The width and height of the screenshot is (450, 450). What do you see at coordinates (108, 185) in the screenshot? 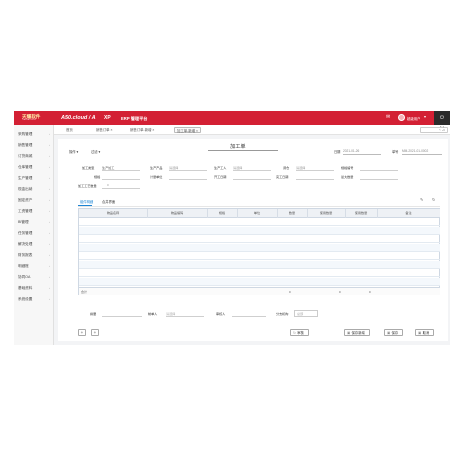
I see `plan-qty-input: 0` at bounding box center [108, 185].